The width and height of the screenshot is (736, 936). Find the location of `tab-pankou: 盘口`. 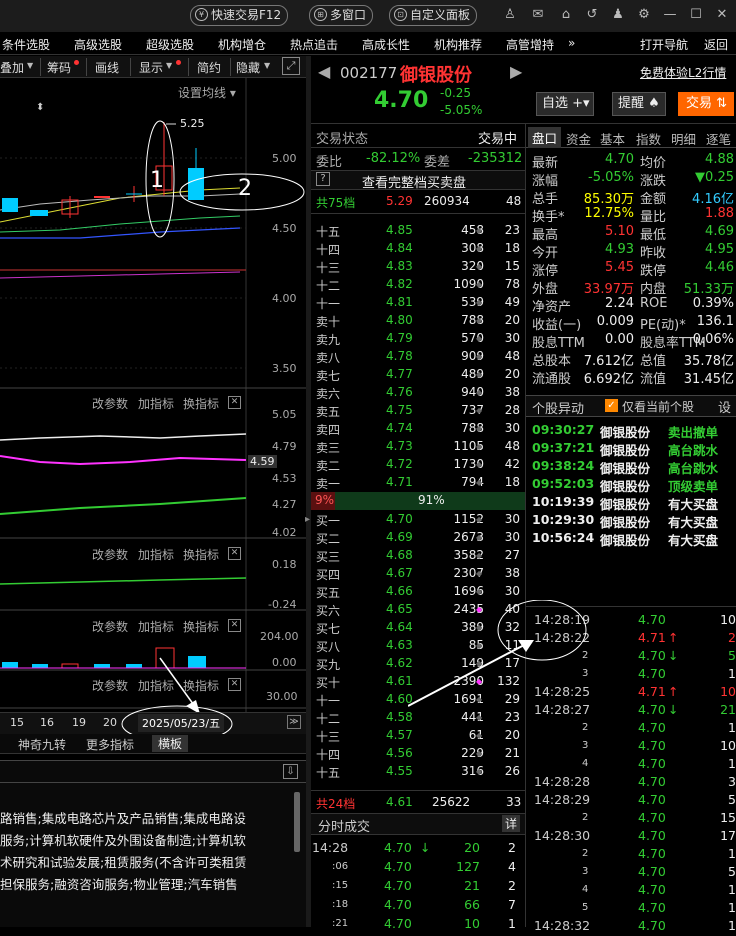

tab-pankou: 盘口 is located at coordinates (545, 137).